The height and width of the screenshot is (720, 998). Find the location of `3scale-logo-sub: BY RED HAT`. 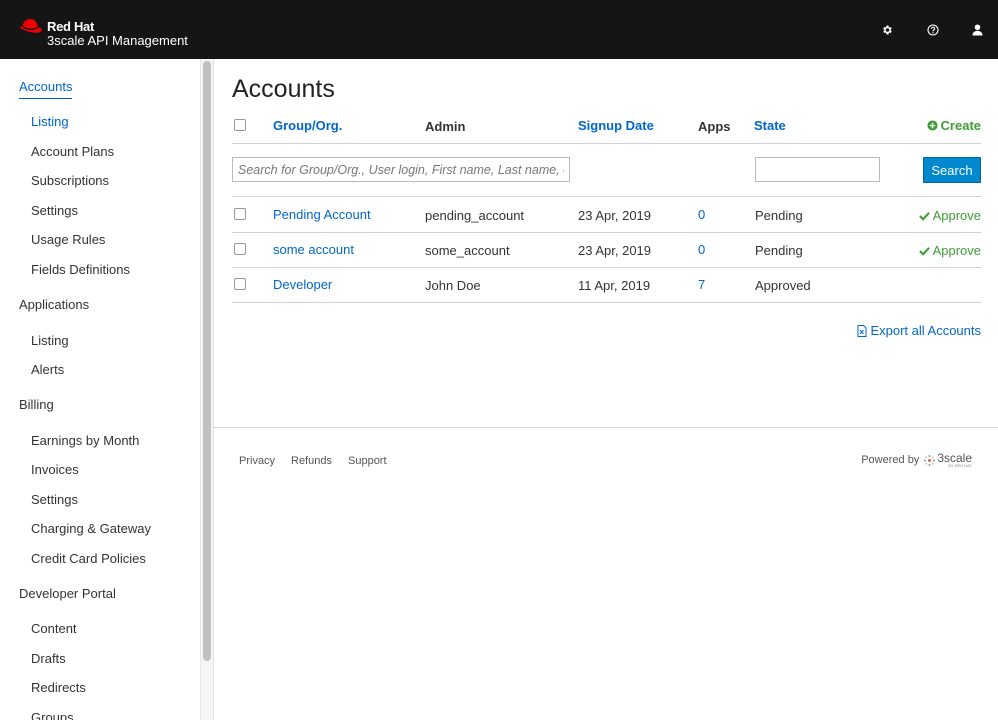

3scale-logo-sub: BY RED HAT is located at coordinates (960, 465).